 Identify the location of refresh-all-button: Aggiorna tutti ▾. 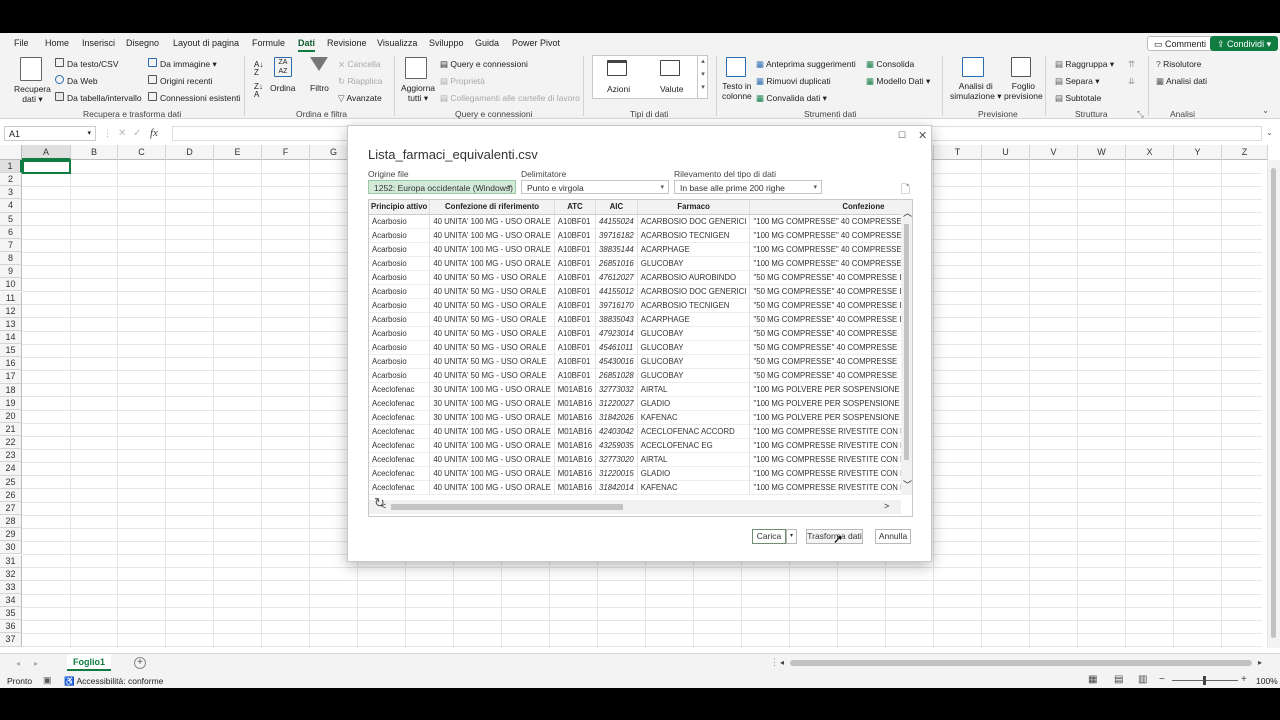
(418, 93).